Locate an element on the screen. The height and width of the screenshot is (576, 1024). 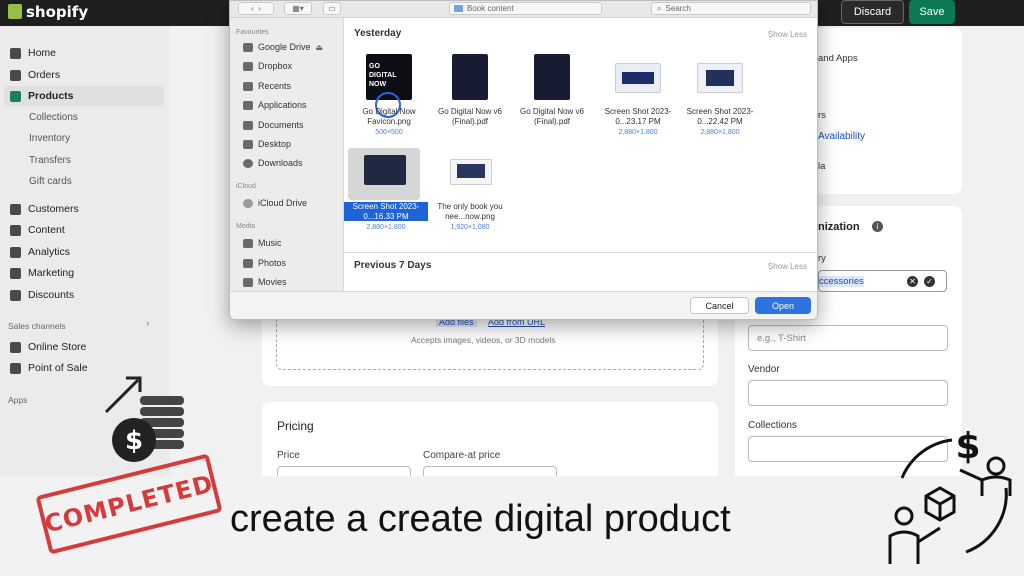
info-icon: i is located at coordinates (877, 226).